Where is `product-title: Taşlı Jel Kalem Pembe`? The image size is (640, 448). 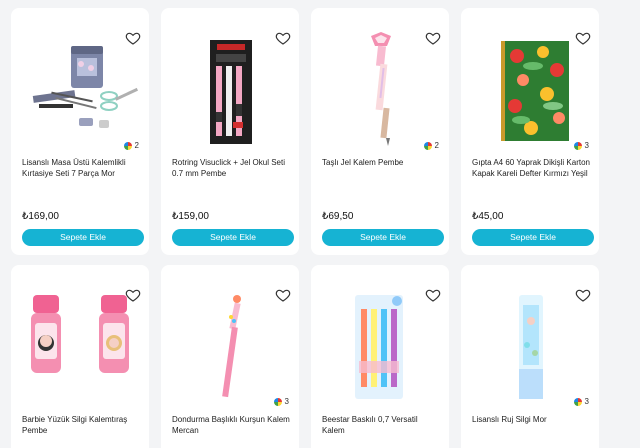
product-title: Taşlı Jel Kalem Pembe is located at coordinates (381, 162).